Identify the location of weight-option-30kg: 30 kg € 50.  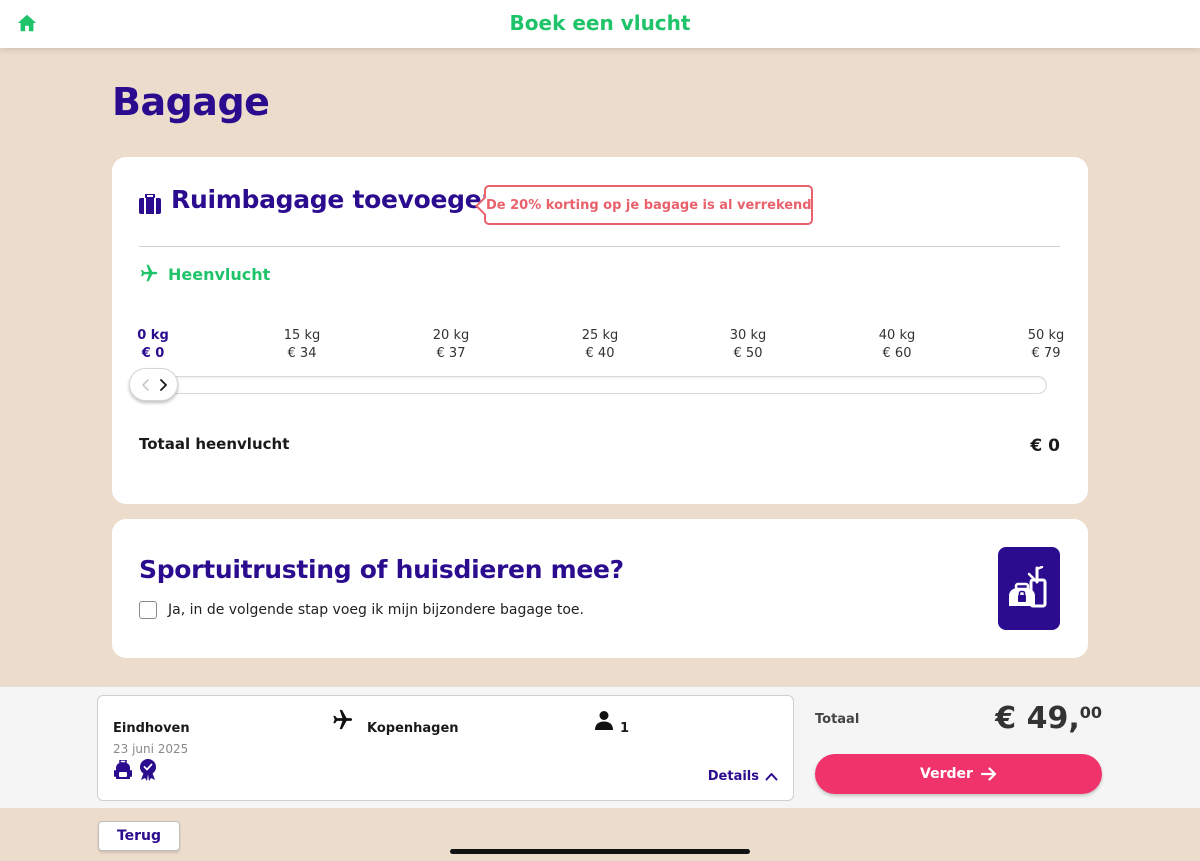
(748, 345).